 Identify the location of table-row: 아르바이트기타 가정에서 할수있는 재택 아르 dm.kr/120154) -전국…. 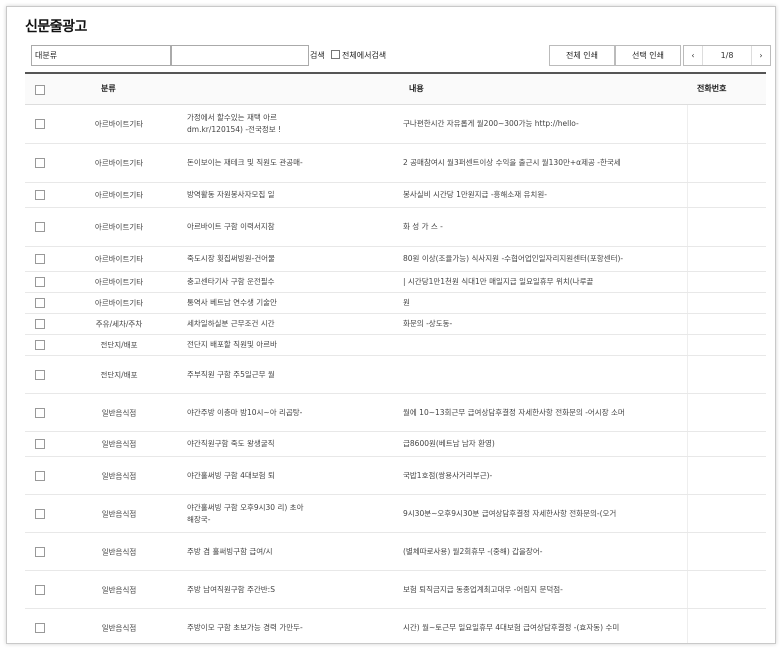
(395, 124).